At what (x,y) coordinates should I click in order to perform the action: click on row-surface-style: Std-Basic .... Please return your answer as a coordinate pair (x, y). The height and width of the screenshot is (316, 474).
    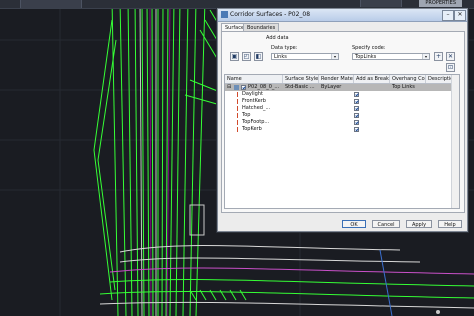
    Looking at the image, I should click on (301, 87).